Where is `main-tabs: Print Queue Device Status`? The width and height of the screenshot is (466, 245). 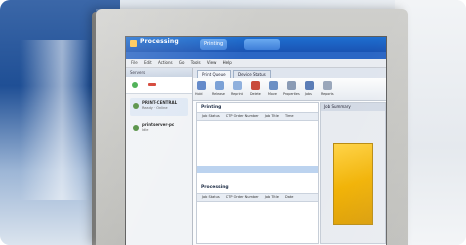
main-tabs: Print Queue Device Status is located at coordinates (289, 73).